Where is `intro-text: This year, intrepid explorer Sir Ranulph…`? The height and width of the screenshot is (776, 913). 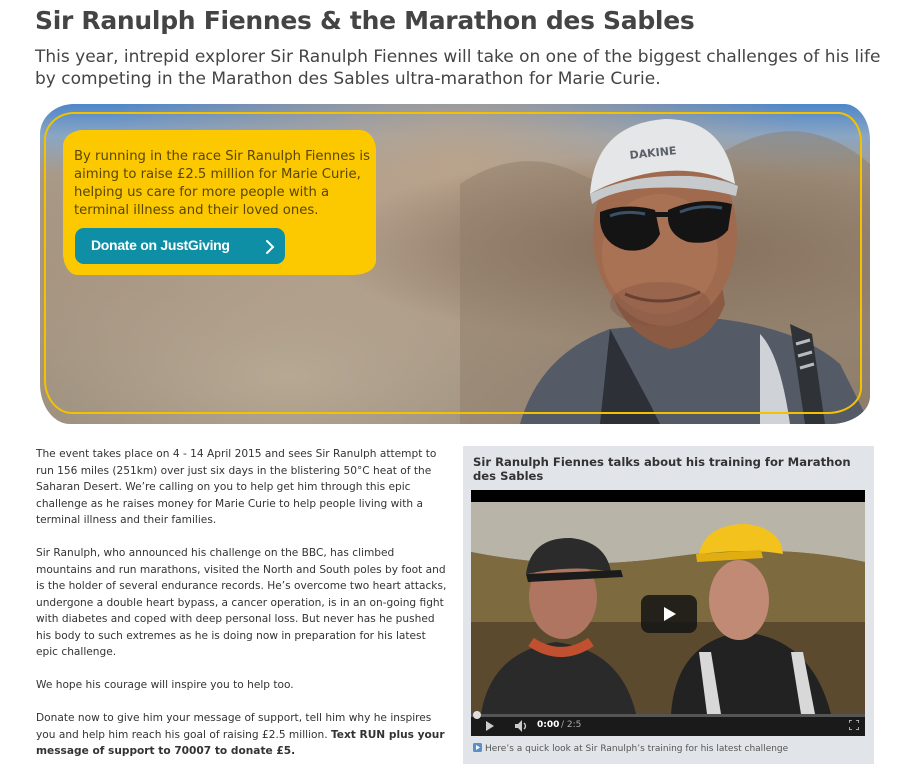
intro-text: This year, intrepid explorer Sir Ranulph… is located at coordinates (458, 68).